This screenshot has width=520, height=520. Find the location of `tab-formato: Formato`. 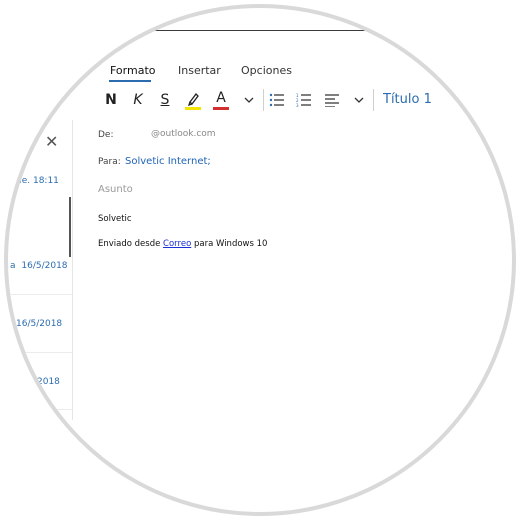

tab-formato: Formato is located at coordinates (133, 70).